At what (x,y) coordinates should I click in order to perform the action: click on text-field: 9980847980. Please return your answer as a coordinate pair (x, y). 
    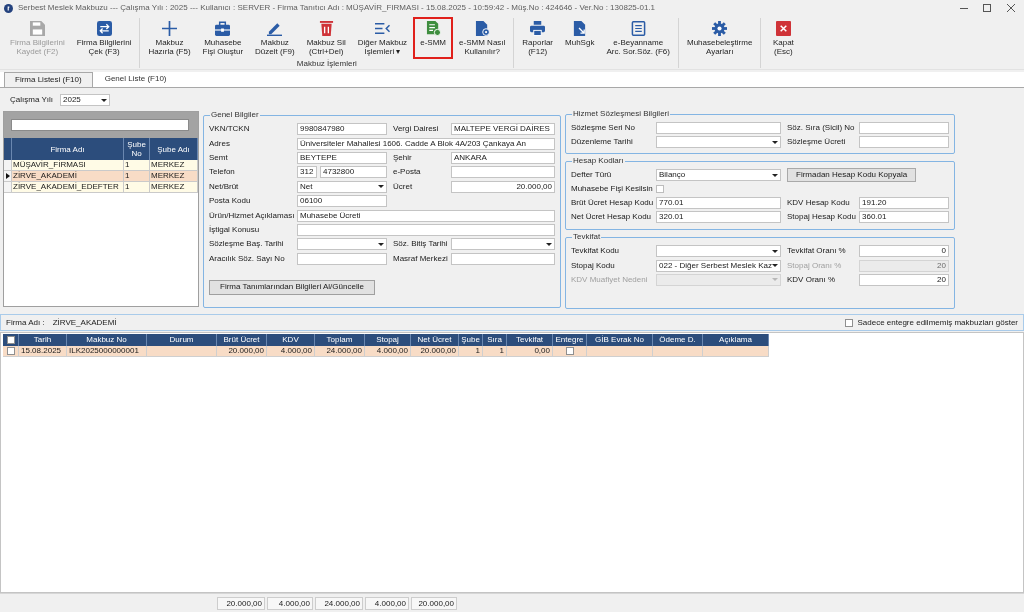
    Looking at the image, I should click on (342, 129).